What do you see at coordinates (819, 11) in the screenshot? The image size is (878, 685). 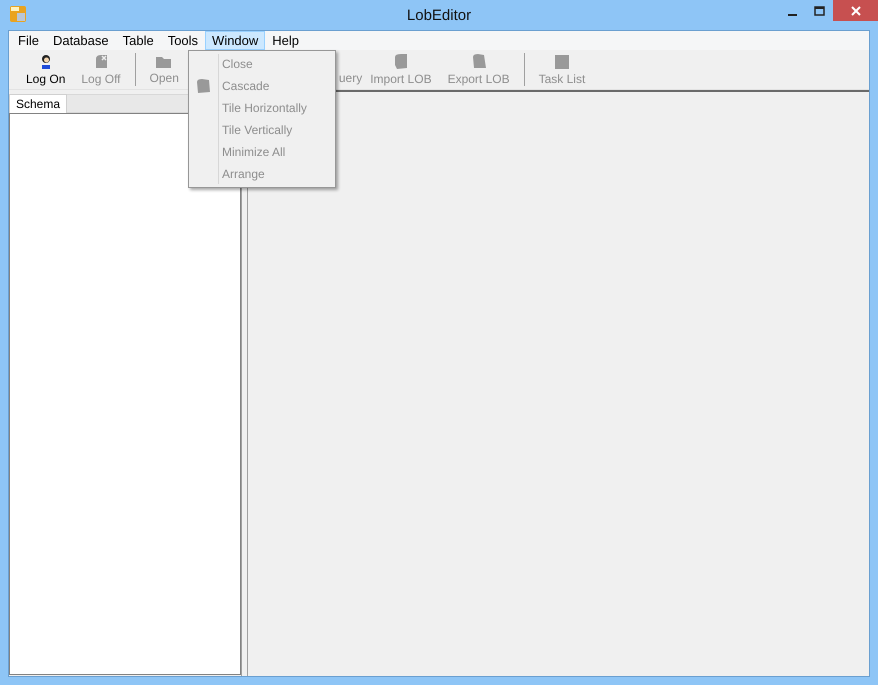 I see `maximize-icon` at bounding box center [819, 11].